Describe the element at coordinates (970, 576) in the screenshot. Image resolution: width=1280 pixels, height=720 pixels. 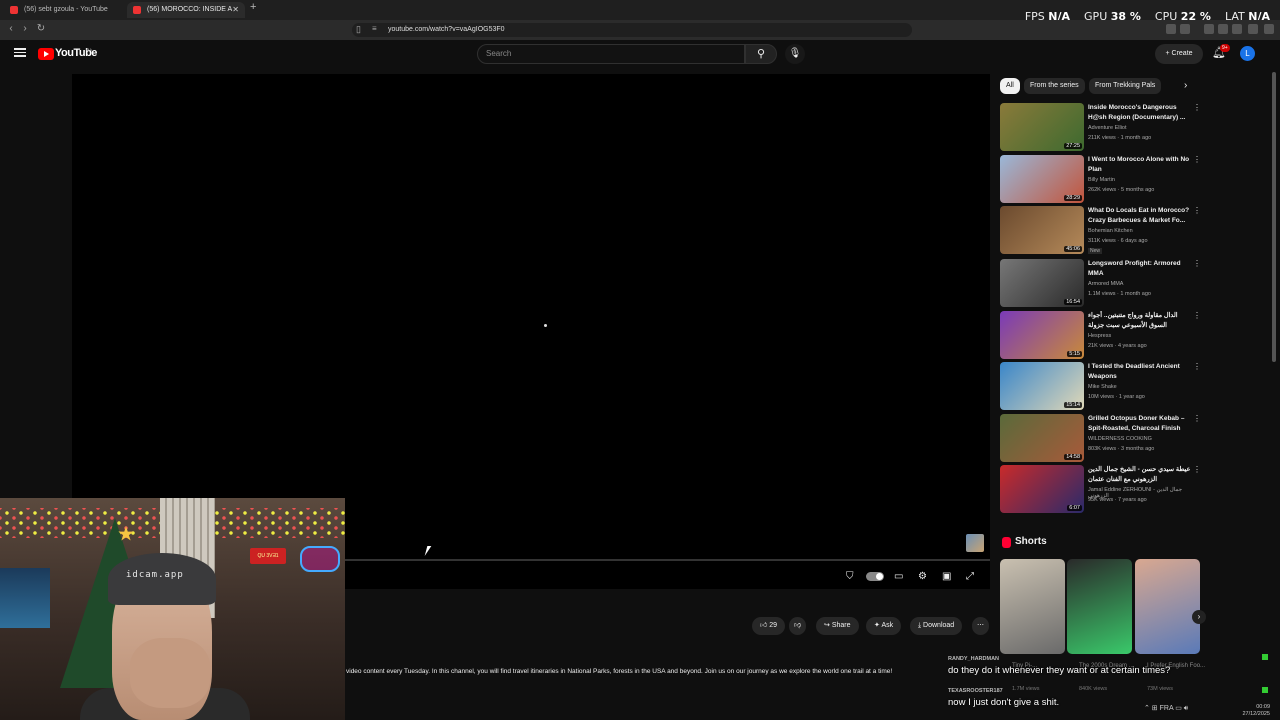
I see `fullscreen-icon: ⤢` at that location.